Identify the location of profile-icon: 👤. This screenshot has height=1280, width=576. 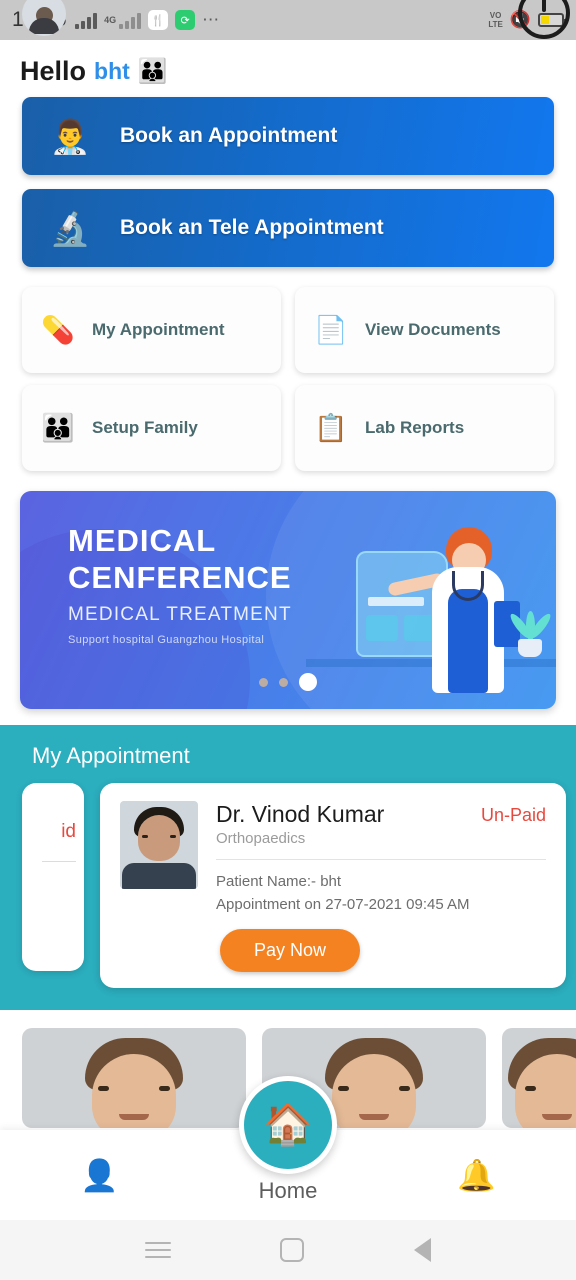
(99, 1175).